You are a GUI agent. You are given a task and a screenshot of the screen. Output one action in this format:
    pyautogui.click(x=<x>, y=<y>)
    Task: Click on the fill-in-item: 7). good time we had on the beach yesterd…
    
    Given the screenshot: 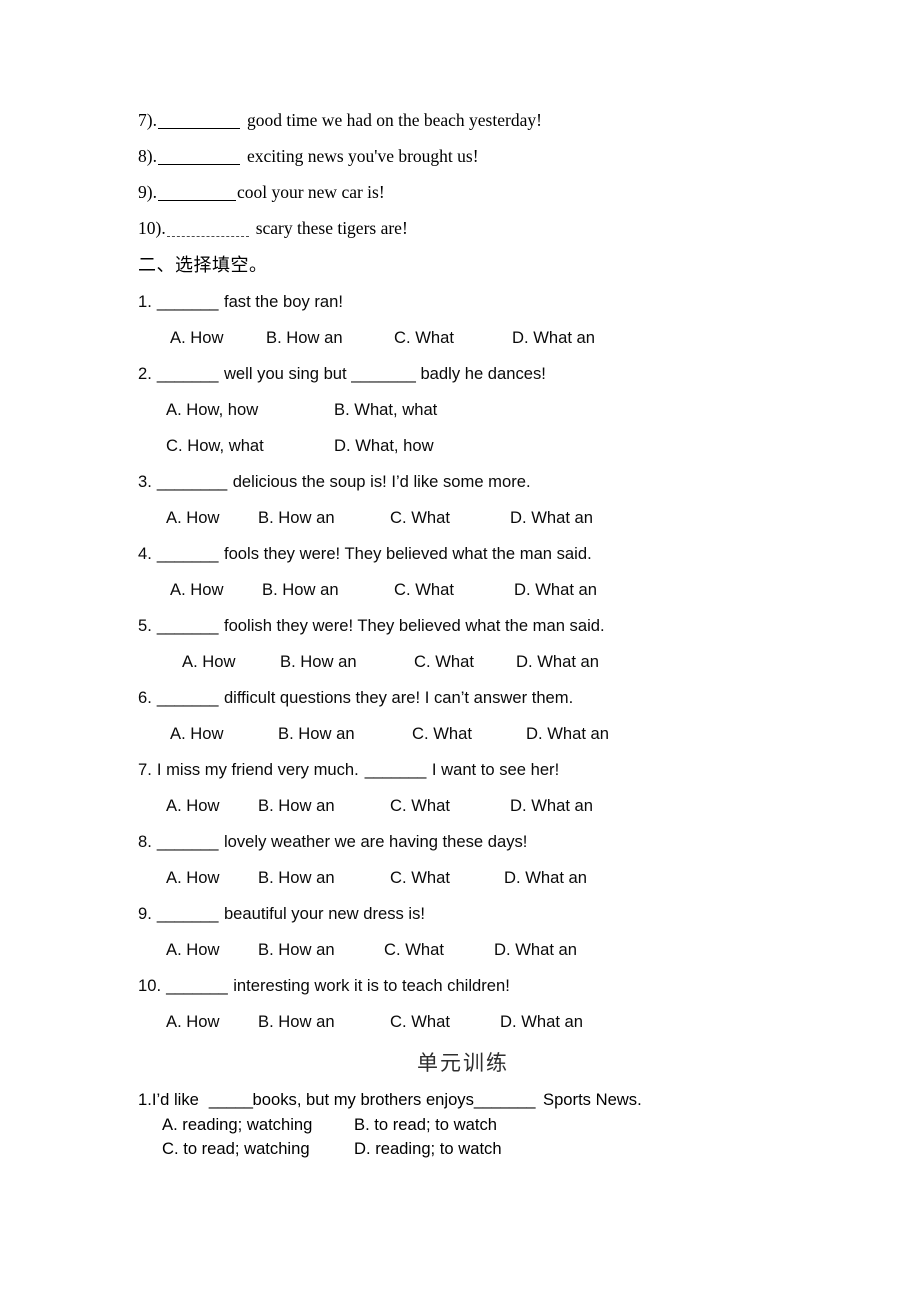 What is the action you would take?
    pyautogui.click(x=488, y=129)
    